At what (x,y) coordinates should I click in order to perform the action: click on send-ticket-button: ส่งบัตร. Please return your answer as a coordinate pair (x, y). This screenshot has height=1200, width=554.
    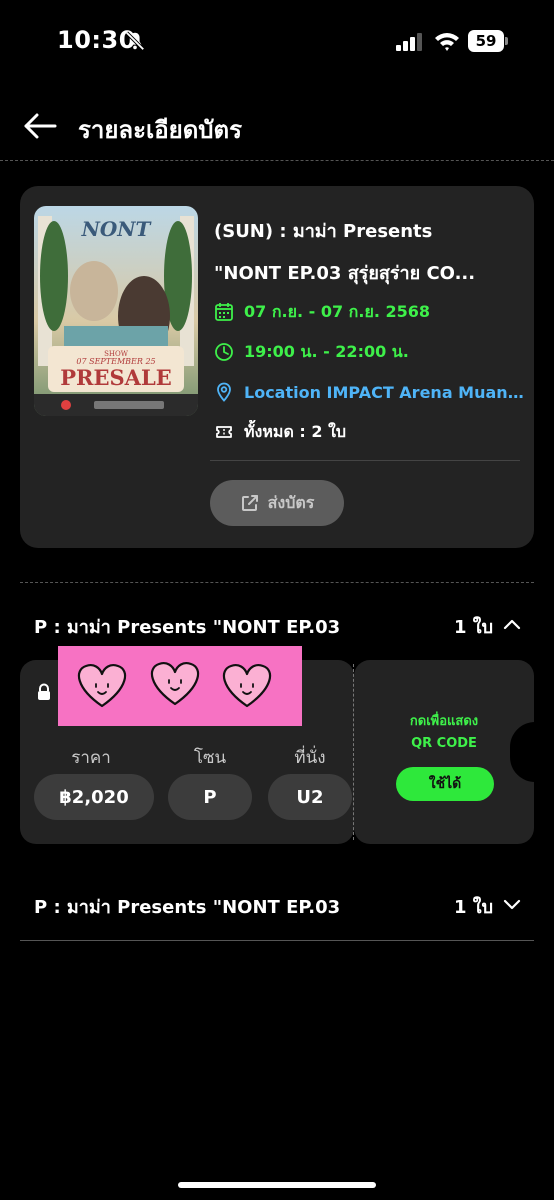
    Looking at the image, I should click on (277, 503).